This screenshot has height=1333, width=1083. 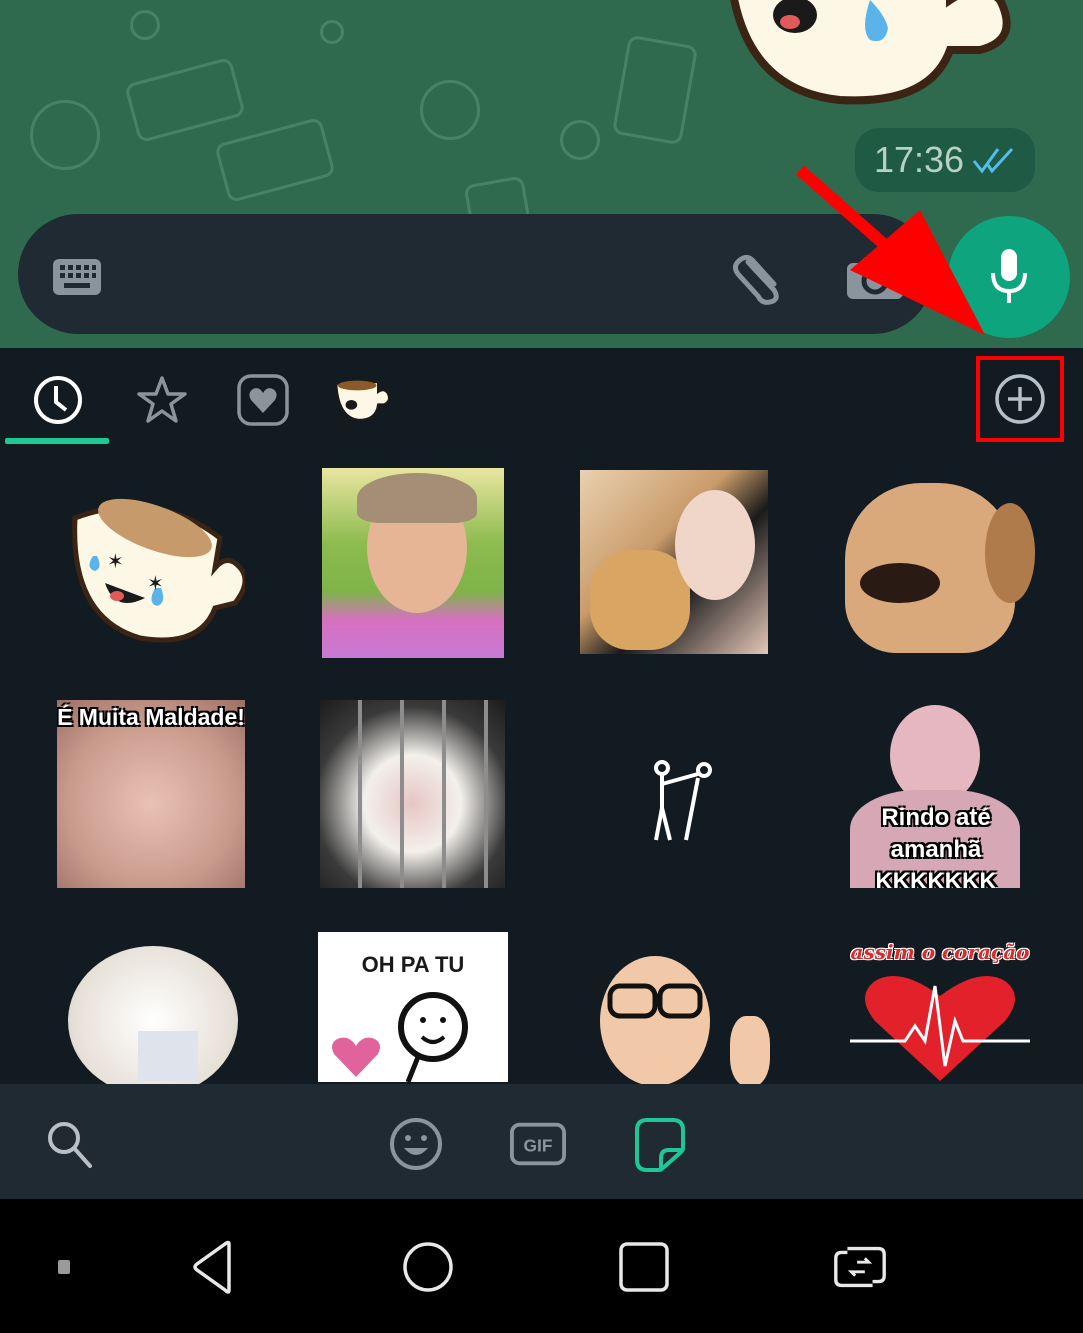 What do you see at coordinates (900, 583) in the screenshot?
I see `dog-nose-shape` at bounding box center [900, 583].